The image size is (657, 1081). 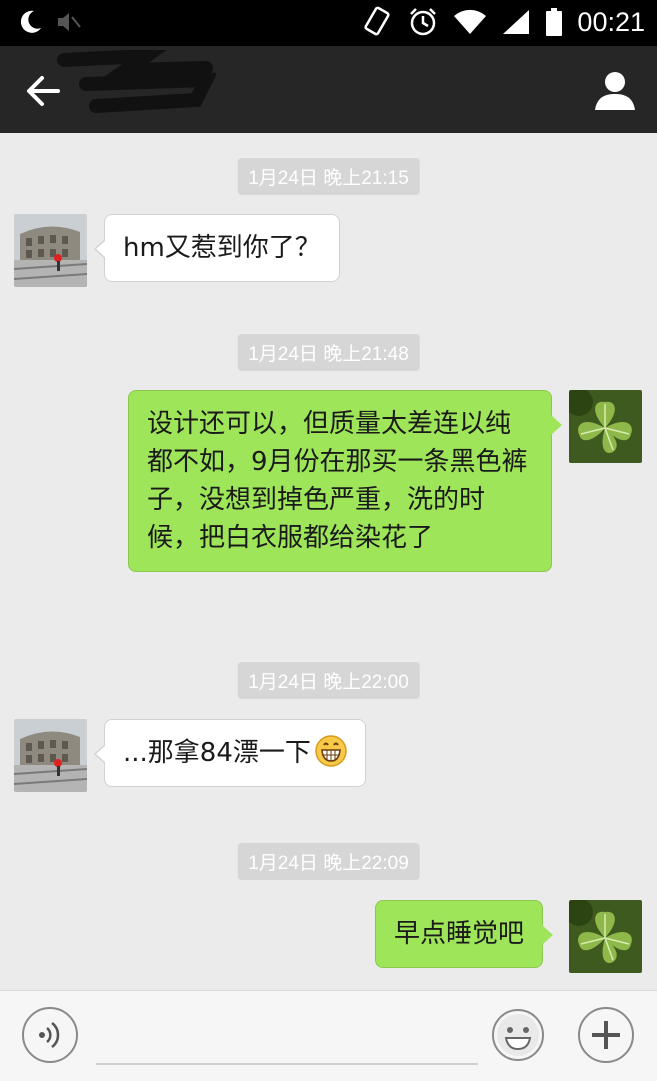 I want to click on screen-rotation-icon, so click(x=377, y=21).